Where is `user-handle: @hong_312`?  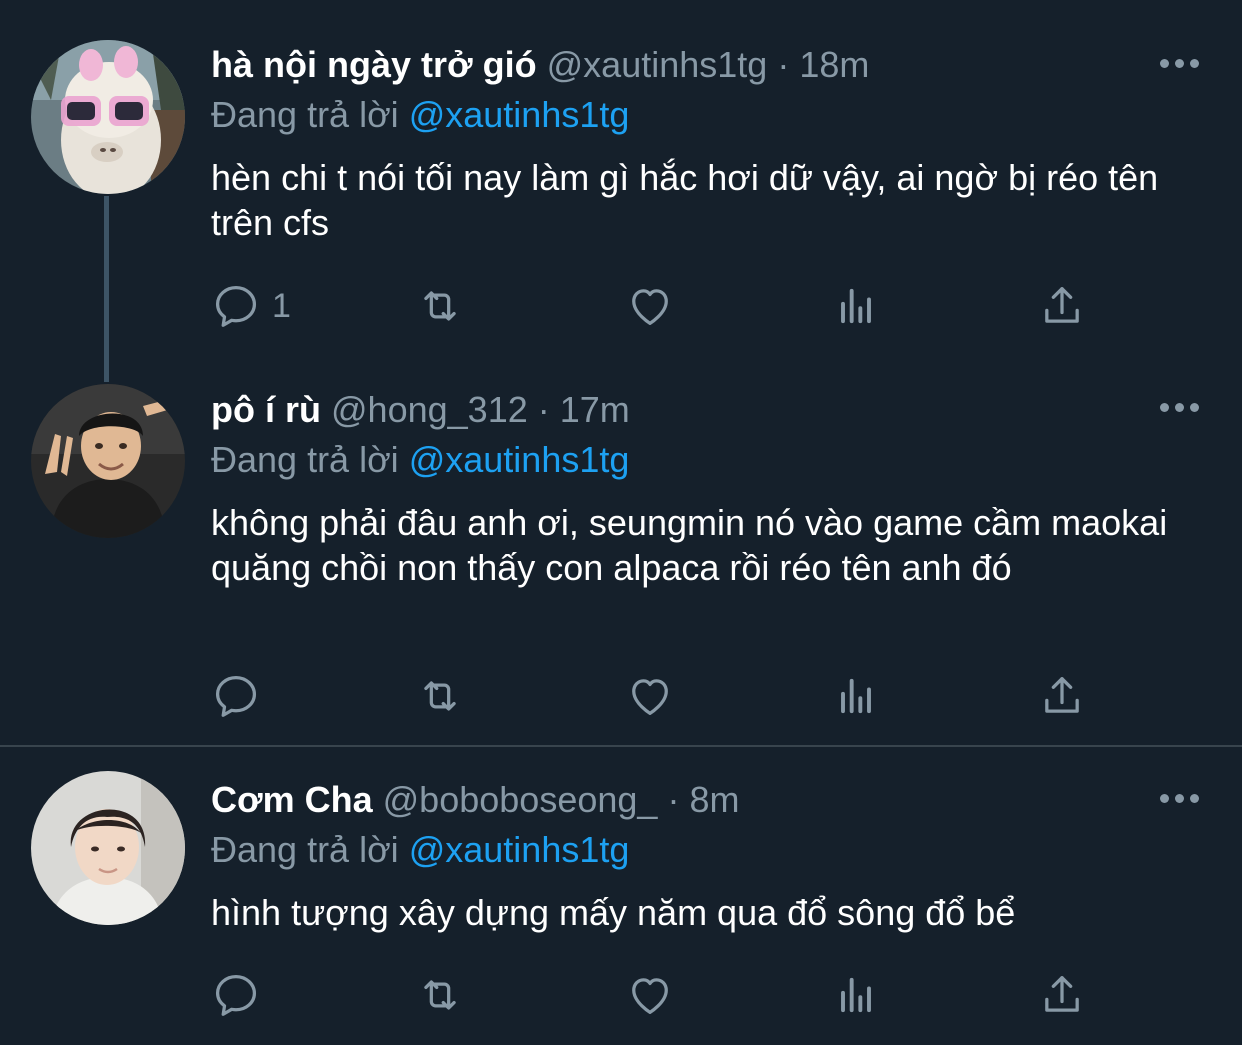
user-handle: @hong_312 is located at coordinates (429, 409).